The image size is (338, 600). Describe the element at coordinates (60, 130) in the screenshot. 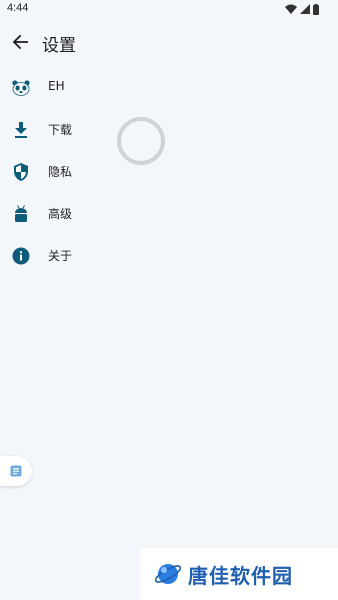

I see `menu-item-label: 下载` at that location.